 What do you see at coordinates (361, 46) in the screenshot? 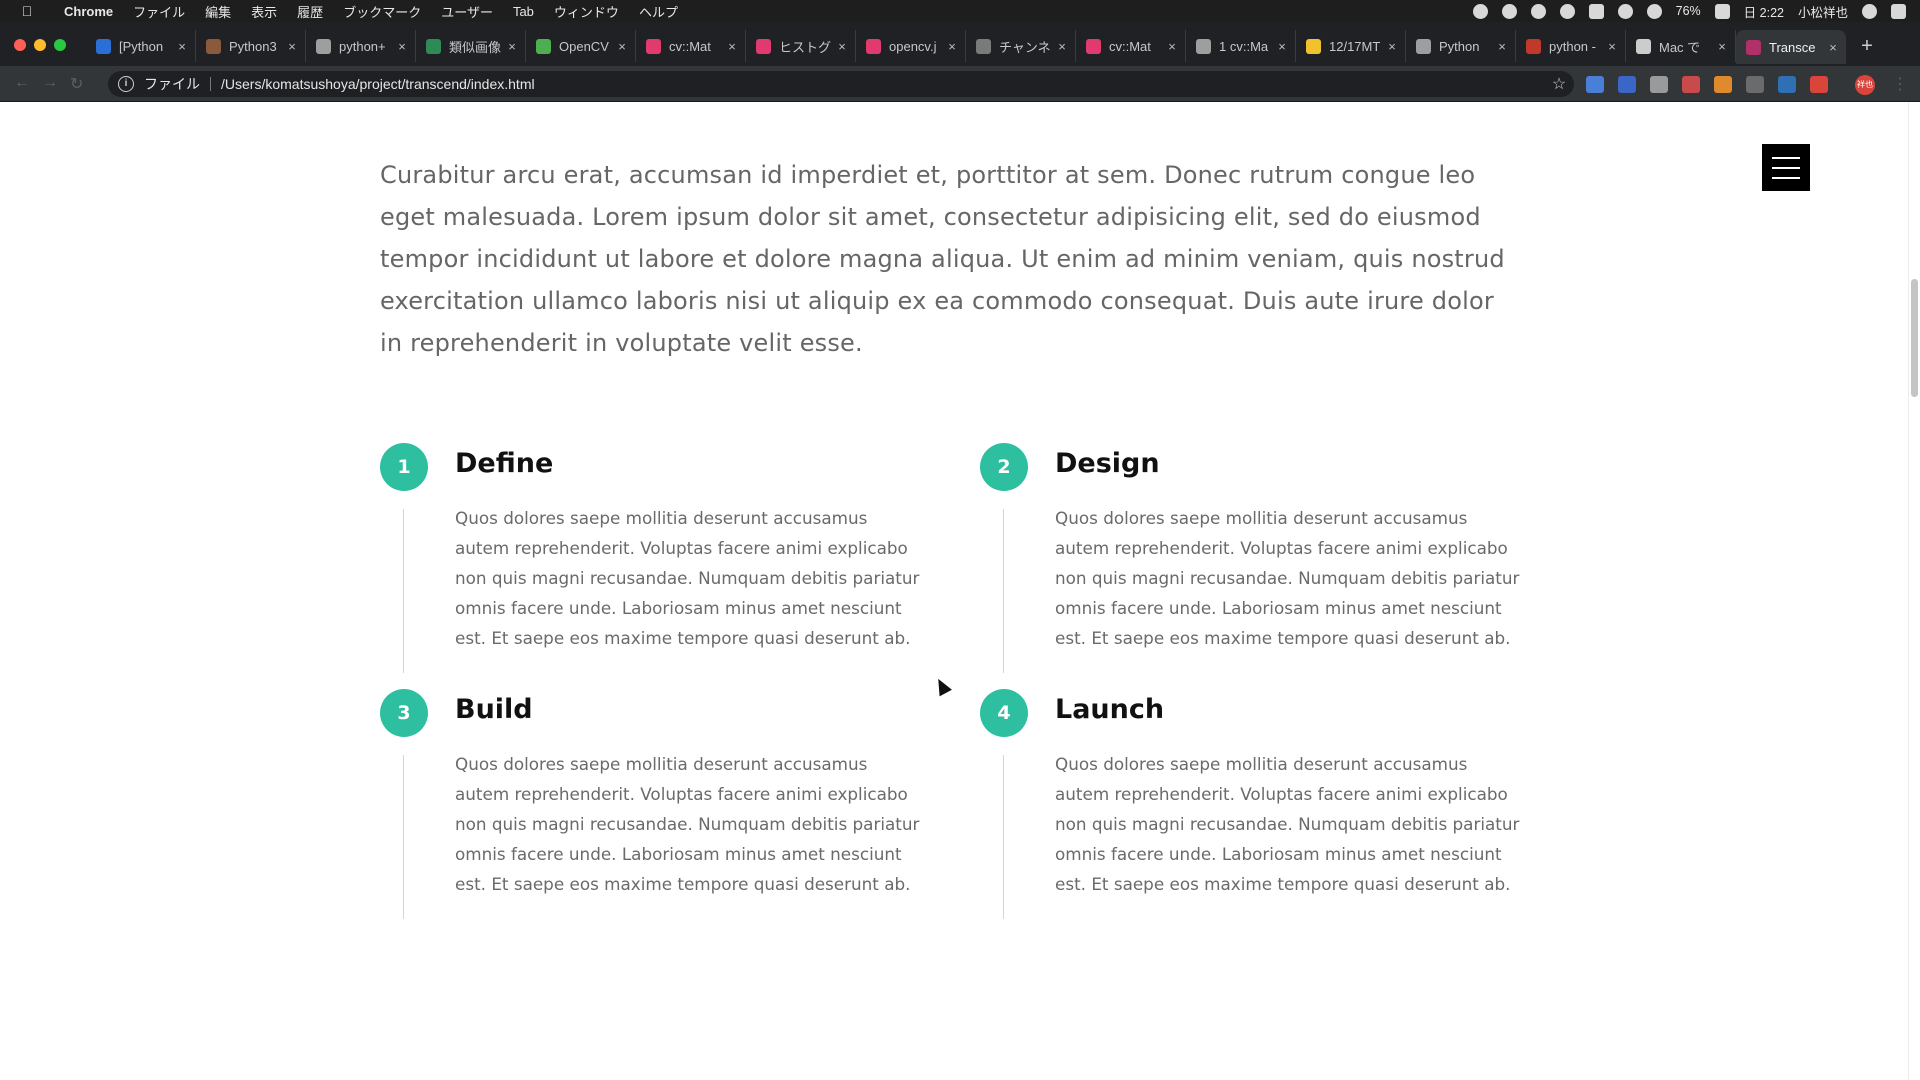
I see `browser-tab: python+ ×` at bounding box center [361, 46].